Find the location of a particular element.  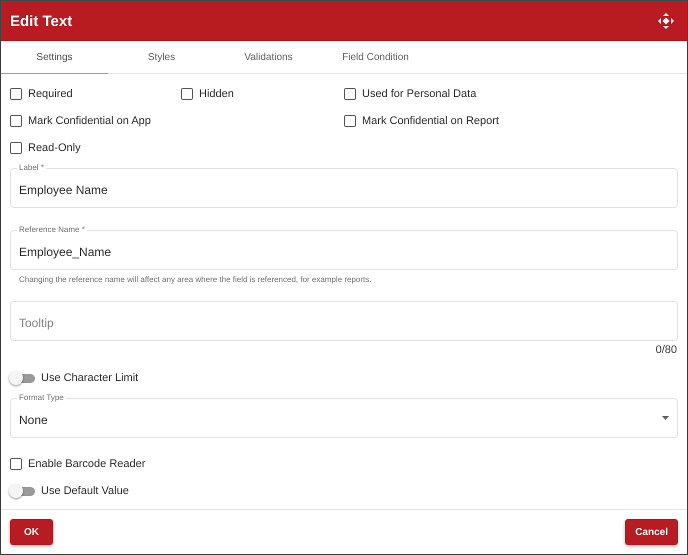

checkbox-label: Mark Confidential on App is located at coordinates (89, 121).